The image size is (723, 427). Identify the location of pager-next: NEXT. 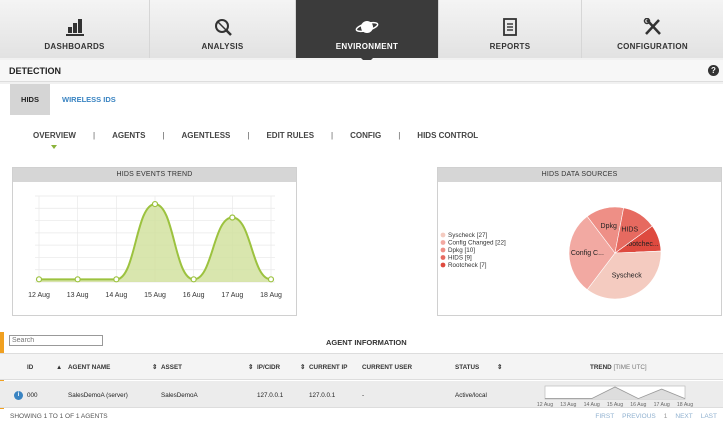
(683, 416).